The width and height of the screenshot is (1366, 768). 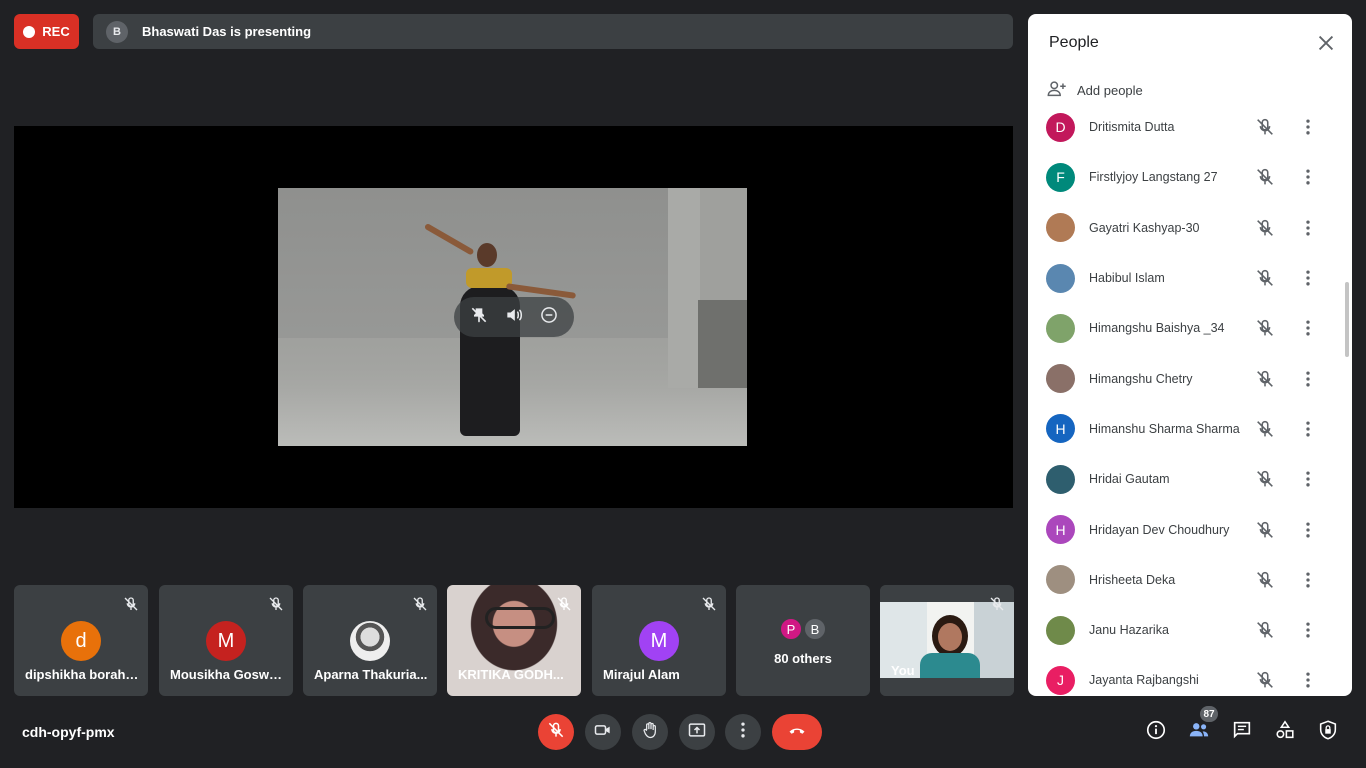 What do you see at coordinates (1144, 680) in the screenshot?
I see `participant-name: Jayanta Rajbangshi` at bounding box center [1144, 680].